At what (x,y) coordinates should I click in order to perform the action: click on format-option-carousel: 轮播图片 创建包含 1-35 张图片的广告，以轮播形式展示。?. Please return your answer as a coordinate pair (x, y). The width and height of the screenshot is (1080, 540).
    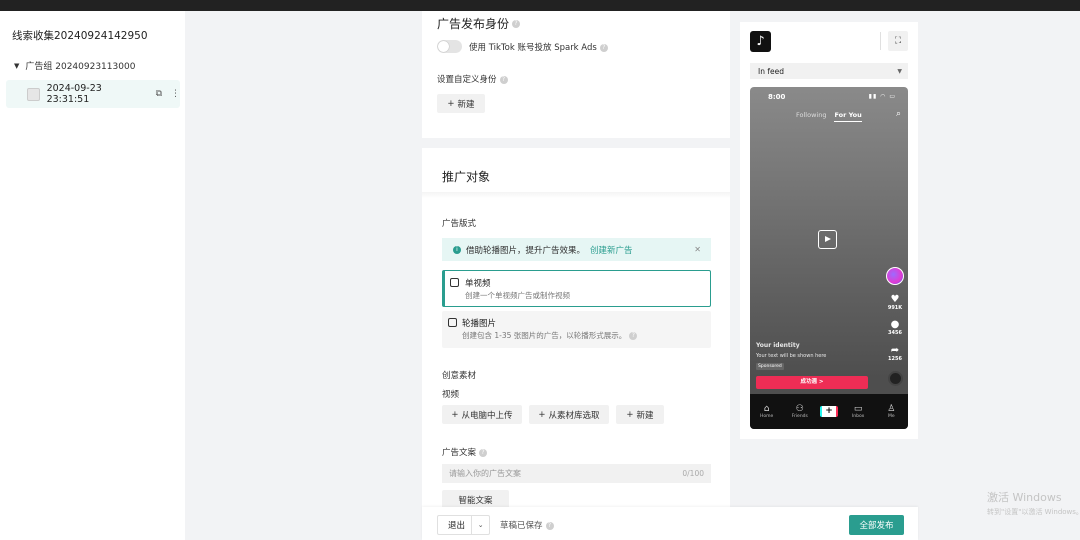
    Looking at the image, I should click on (576, 329).